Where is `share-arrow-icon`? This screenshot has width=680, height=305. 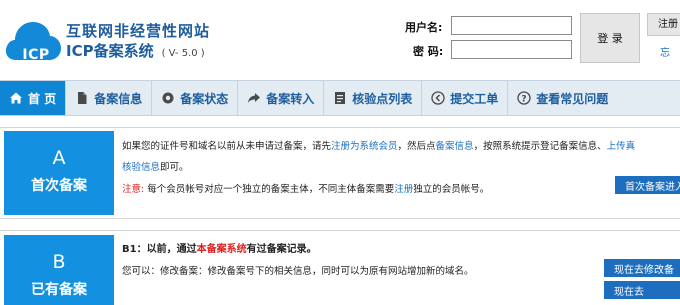
share-arrow-icon is located at coordinates (254, 98).